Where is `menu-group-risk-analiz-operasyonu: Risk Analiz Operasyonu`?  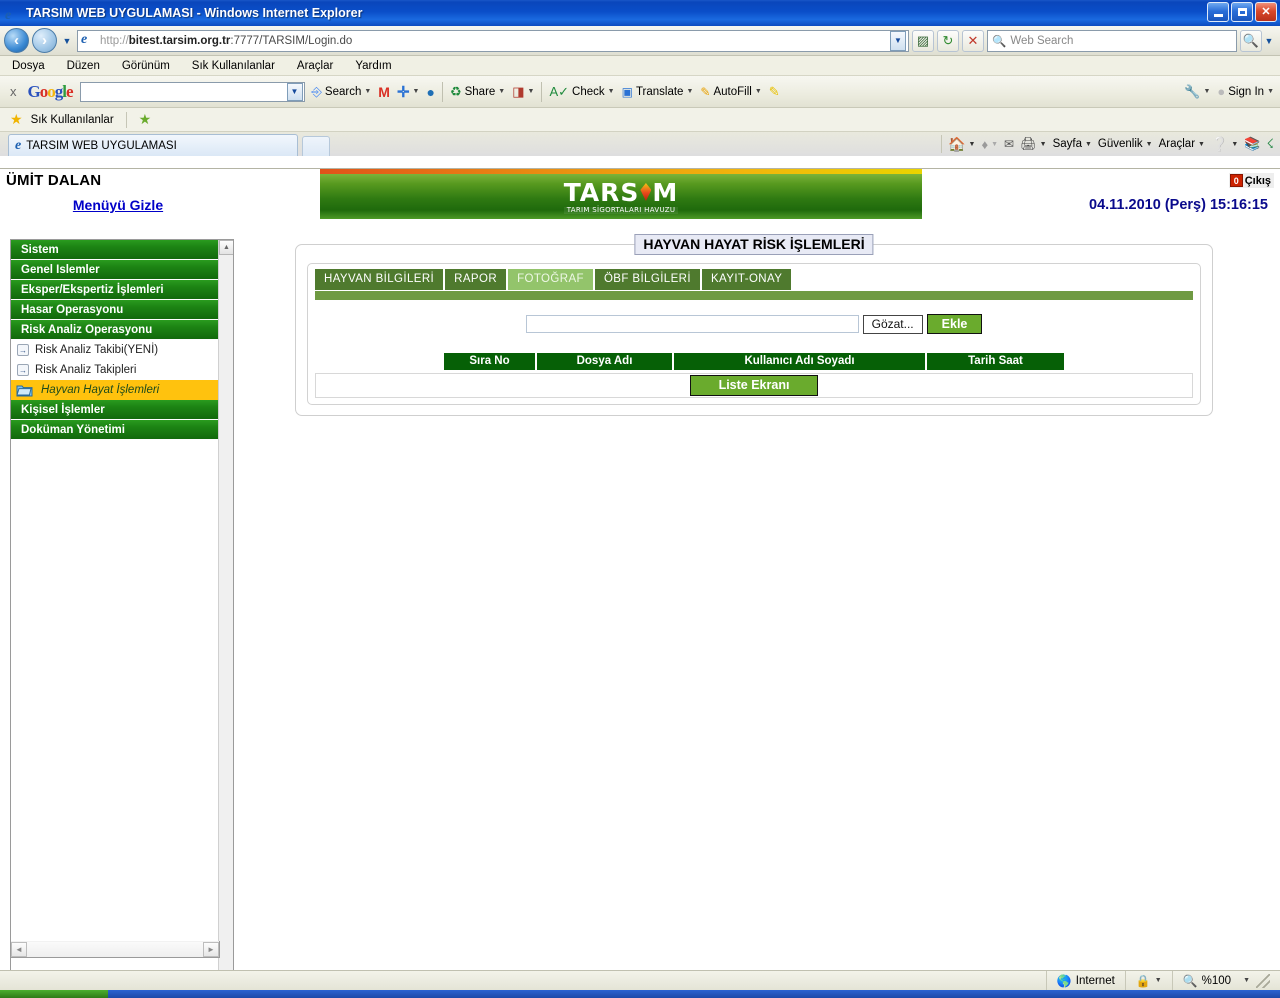
menu-group-risk-analiz-operasyonu: Risk Analiz Operasyonu is located at coordinates (115, 330).